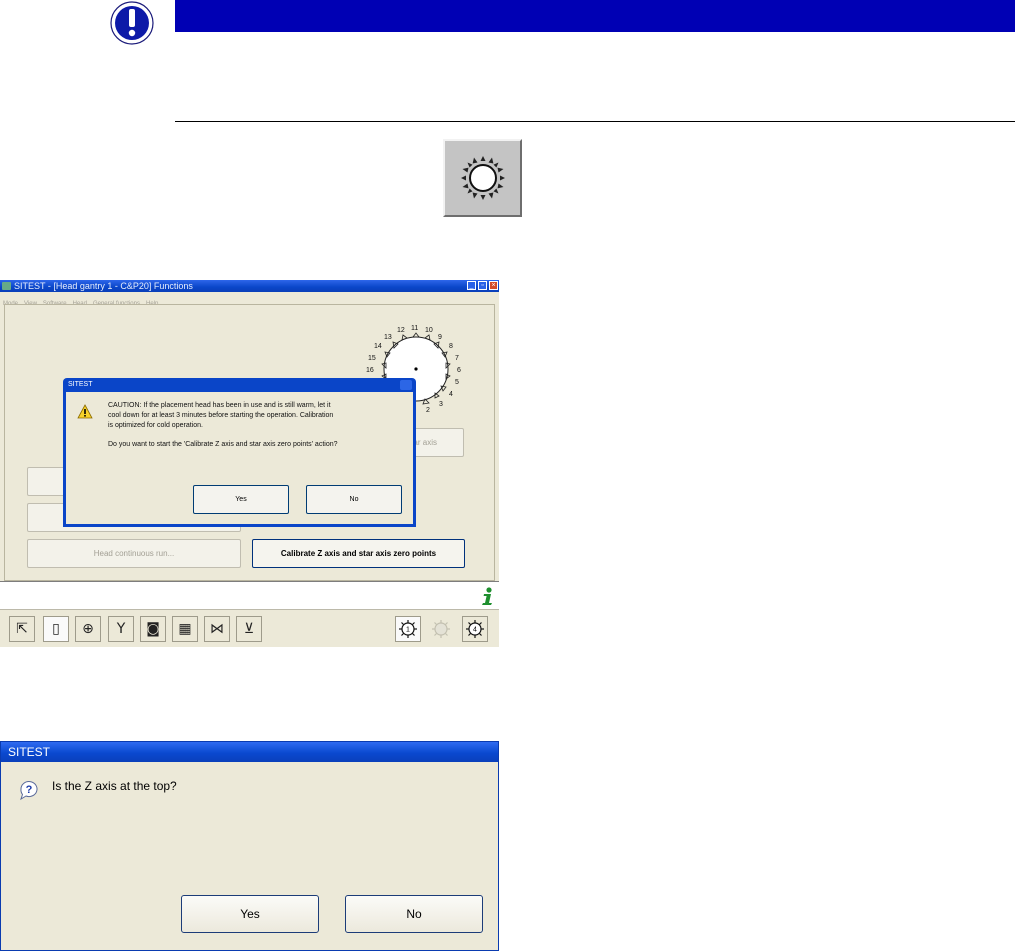 The image size is (1015, 951). I want to click on gantry-1-label: 1, so click(408, 630).